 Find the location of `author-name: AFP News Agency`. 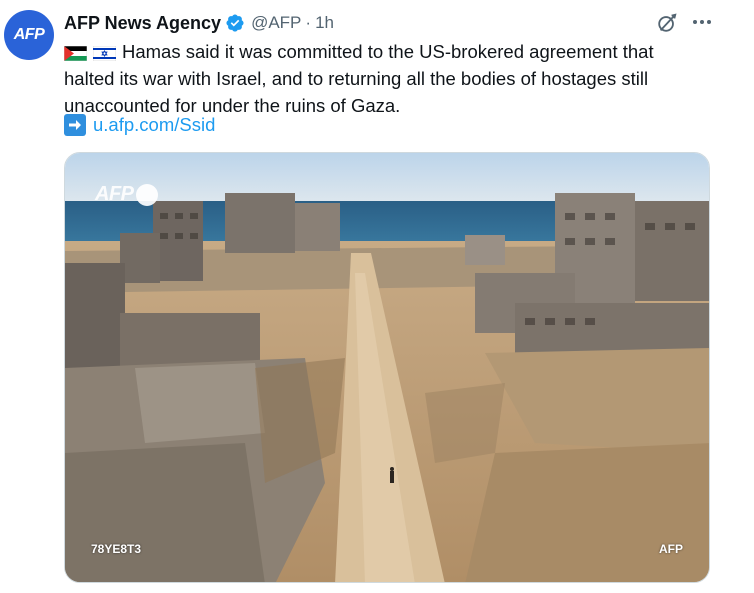

author-name: AFP News Agency is located at coordinates (142, 23).